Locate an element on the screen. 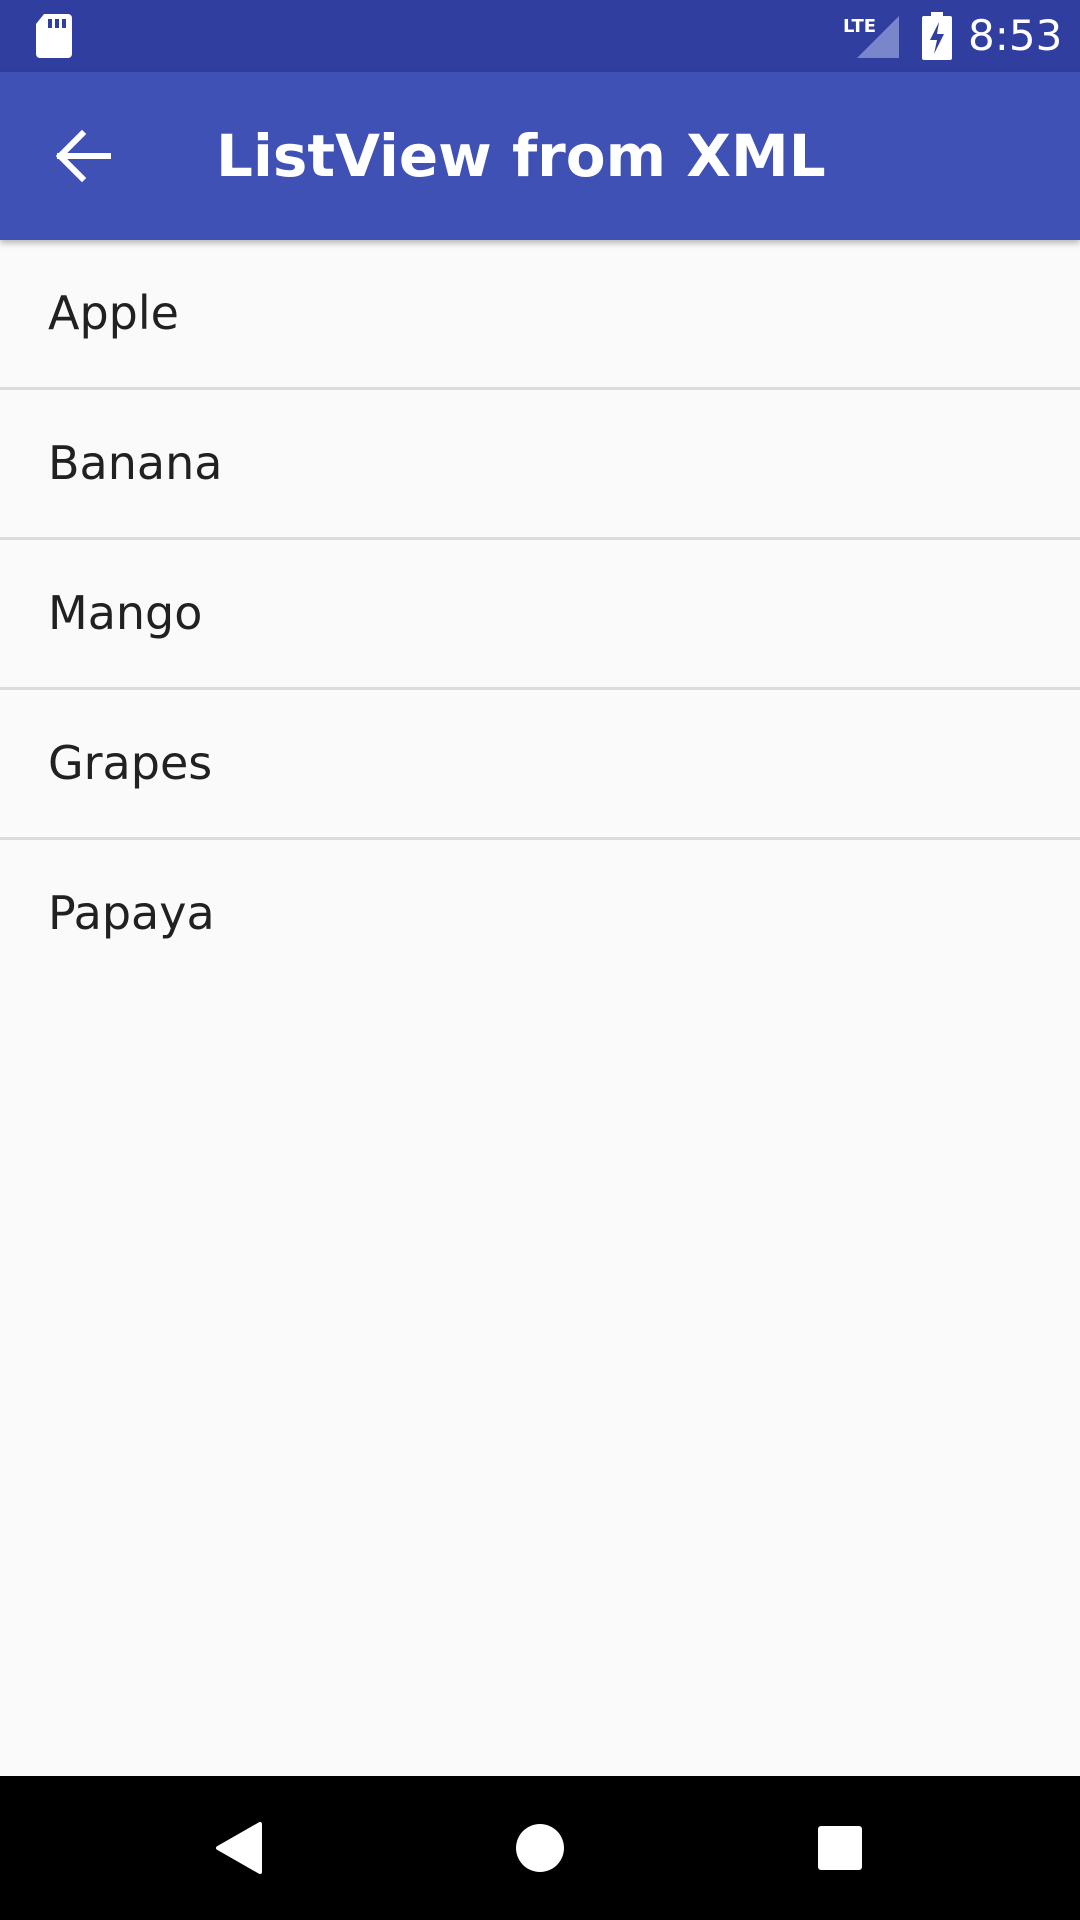 The width and height of the screenshot is (1080, 1920). arrow-back-icon is located at coordinates (83, 156).